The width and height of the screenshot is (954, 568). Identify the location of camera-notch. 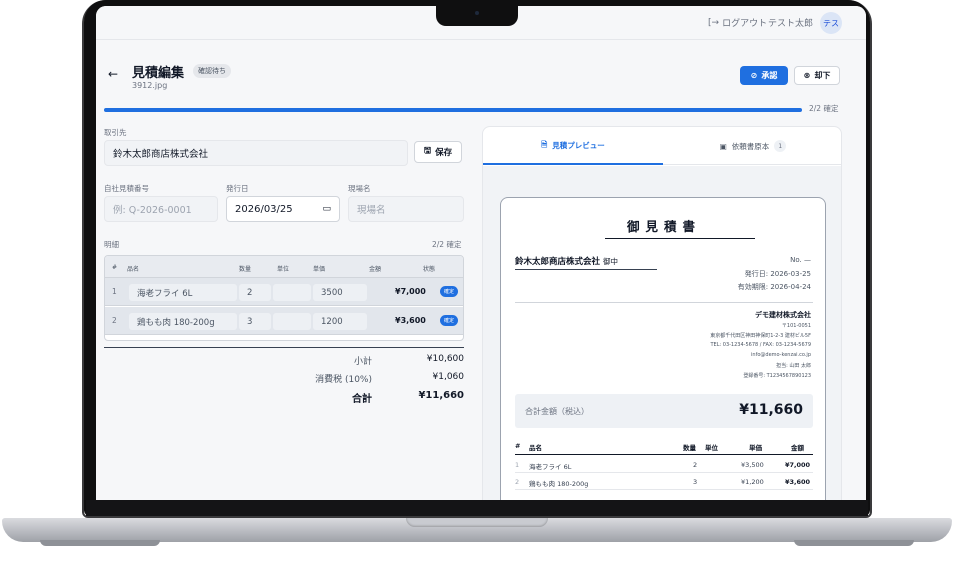
(477, 16).